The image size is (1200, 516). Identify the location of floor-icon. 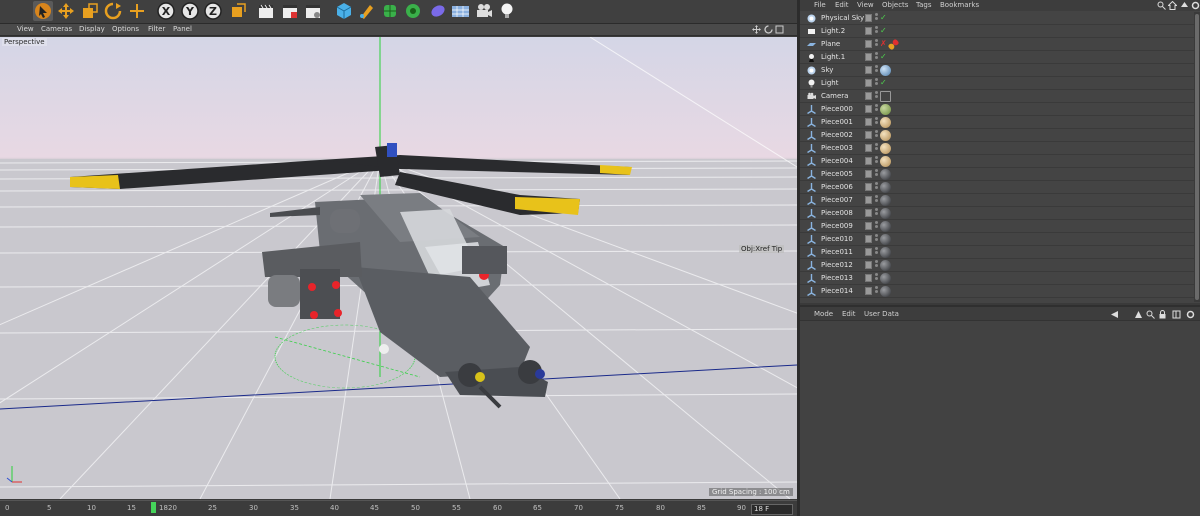
(460, 11).